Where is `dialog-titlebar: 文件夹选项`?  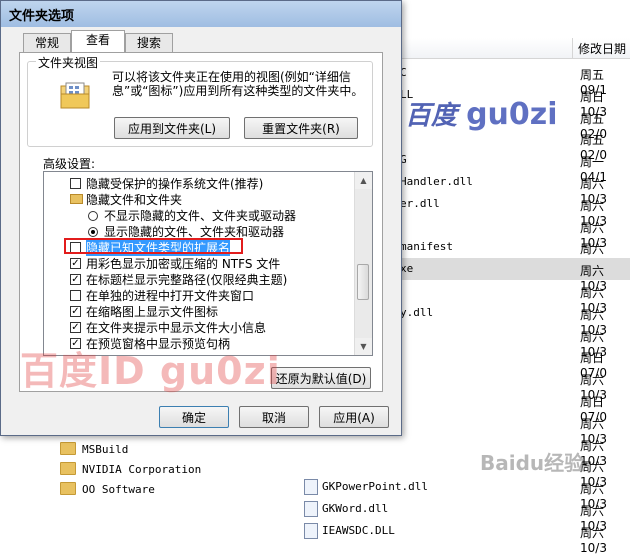 dialog-titlebar: 文件夹选项 is located at coordinates (201, 14).